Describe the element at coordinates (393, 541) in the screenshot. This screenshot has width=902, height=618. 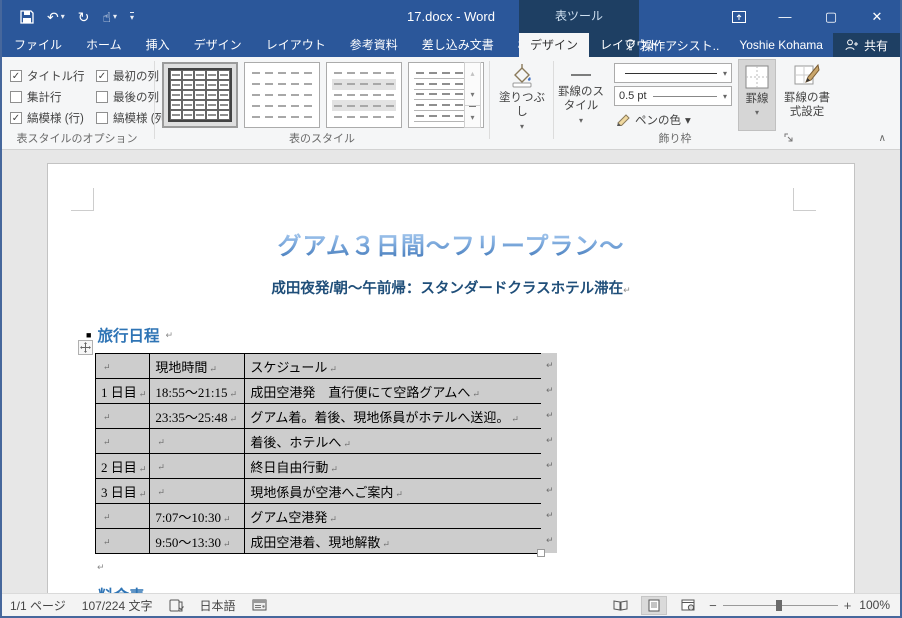
I see `table-cell: 成田空港着、現地解散 ↵` at that location.